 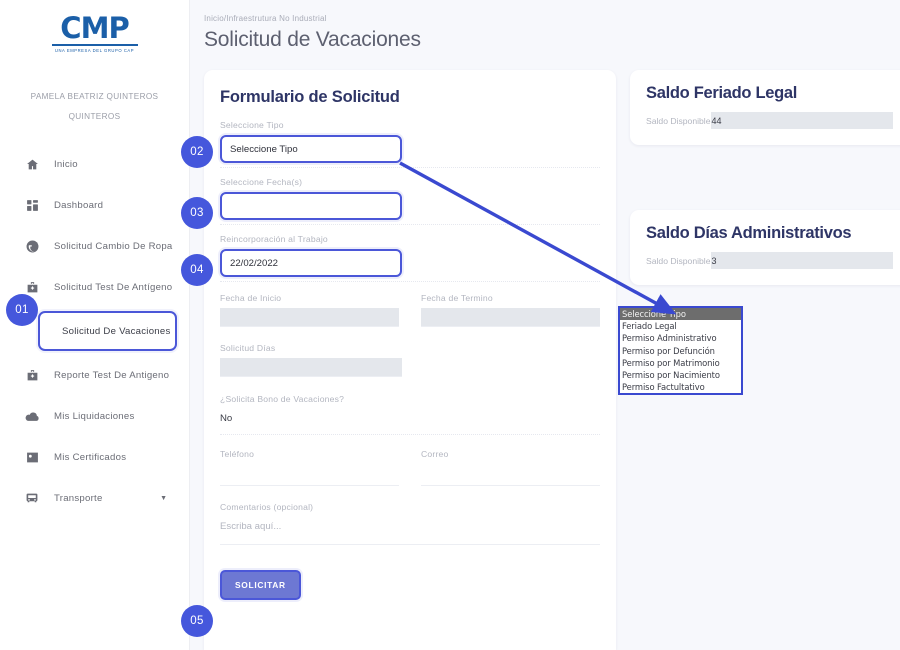 What do you see at coordinates (410, 258) in the screenshot?
I see `field-reincorporacion: Reincorporación al Trabajo 22/02/2022` at bounding box center [410, 258].